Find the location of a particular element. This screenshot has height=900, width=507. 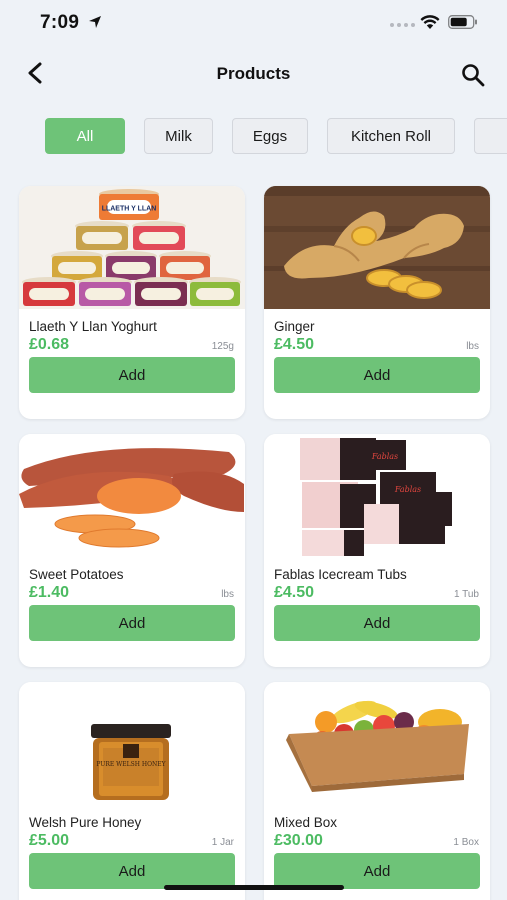

product-image-fablas-icecream: Fablas Fablas is located at coordinates (377, 495).